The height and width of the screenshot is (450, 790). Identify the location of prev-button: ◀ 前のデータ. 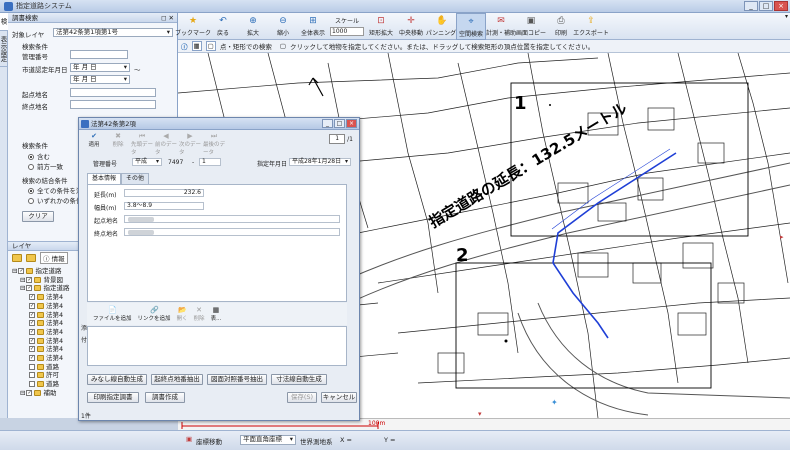
(166, 144).